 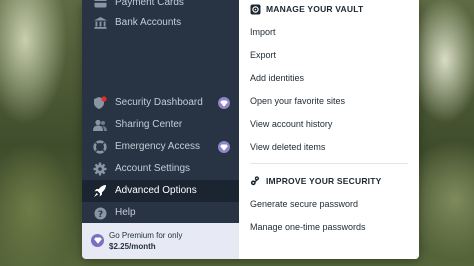 I want to click on premium-promo-text: Go Premium for only, so click(x=146, y=235).